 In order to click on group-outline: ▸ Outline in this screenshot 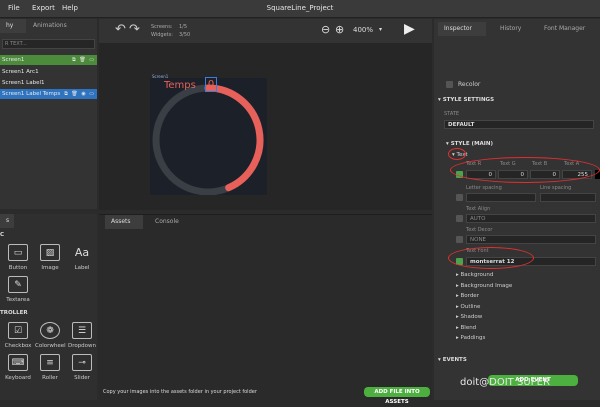, I will do `click(484, 307)`.